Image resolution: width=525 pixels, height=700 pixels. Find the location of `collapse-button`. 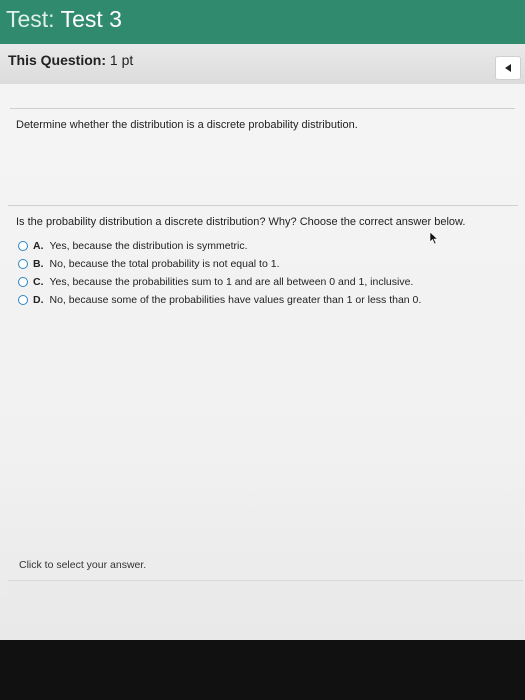

collapse-button is located at coordinates (508, 68).